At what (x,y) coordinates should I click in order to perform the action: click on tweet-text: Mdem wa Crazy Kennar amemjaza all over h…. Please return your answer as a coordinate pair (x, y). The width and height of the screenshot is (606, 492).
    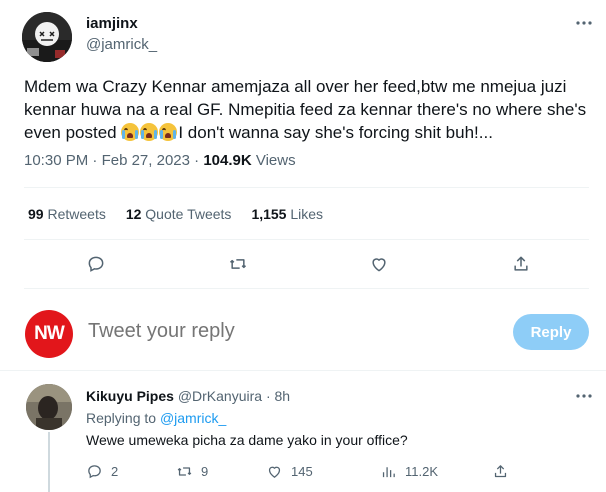
    Looking at the image, I should click on (309, 109).